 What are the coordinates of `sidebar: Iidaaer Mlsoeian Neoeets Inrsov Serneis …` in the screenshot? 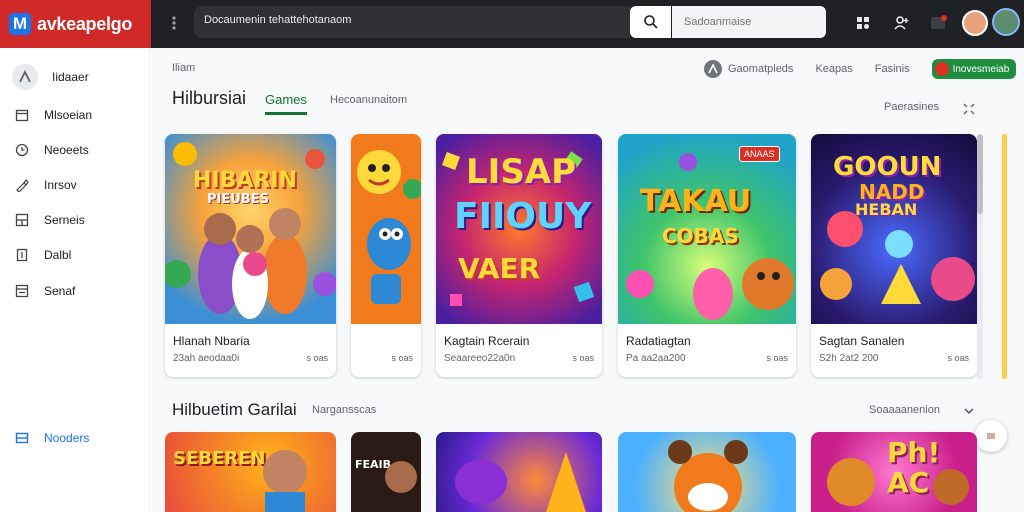 It's located at (75, 280).